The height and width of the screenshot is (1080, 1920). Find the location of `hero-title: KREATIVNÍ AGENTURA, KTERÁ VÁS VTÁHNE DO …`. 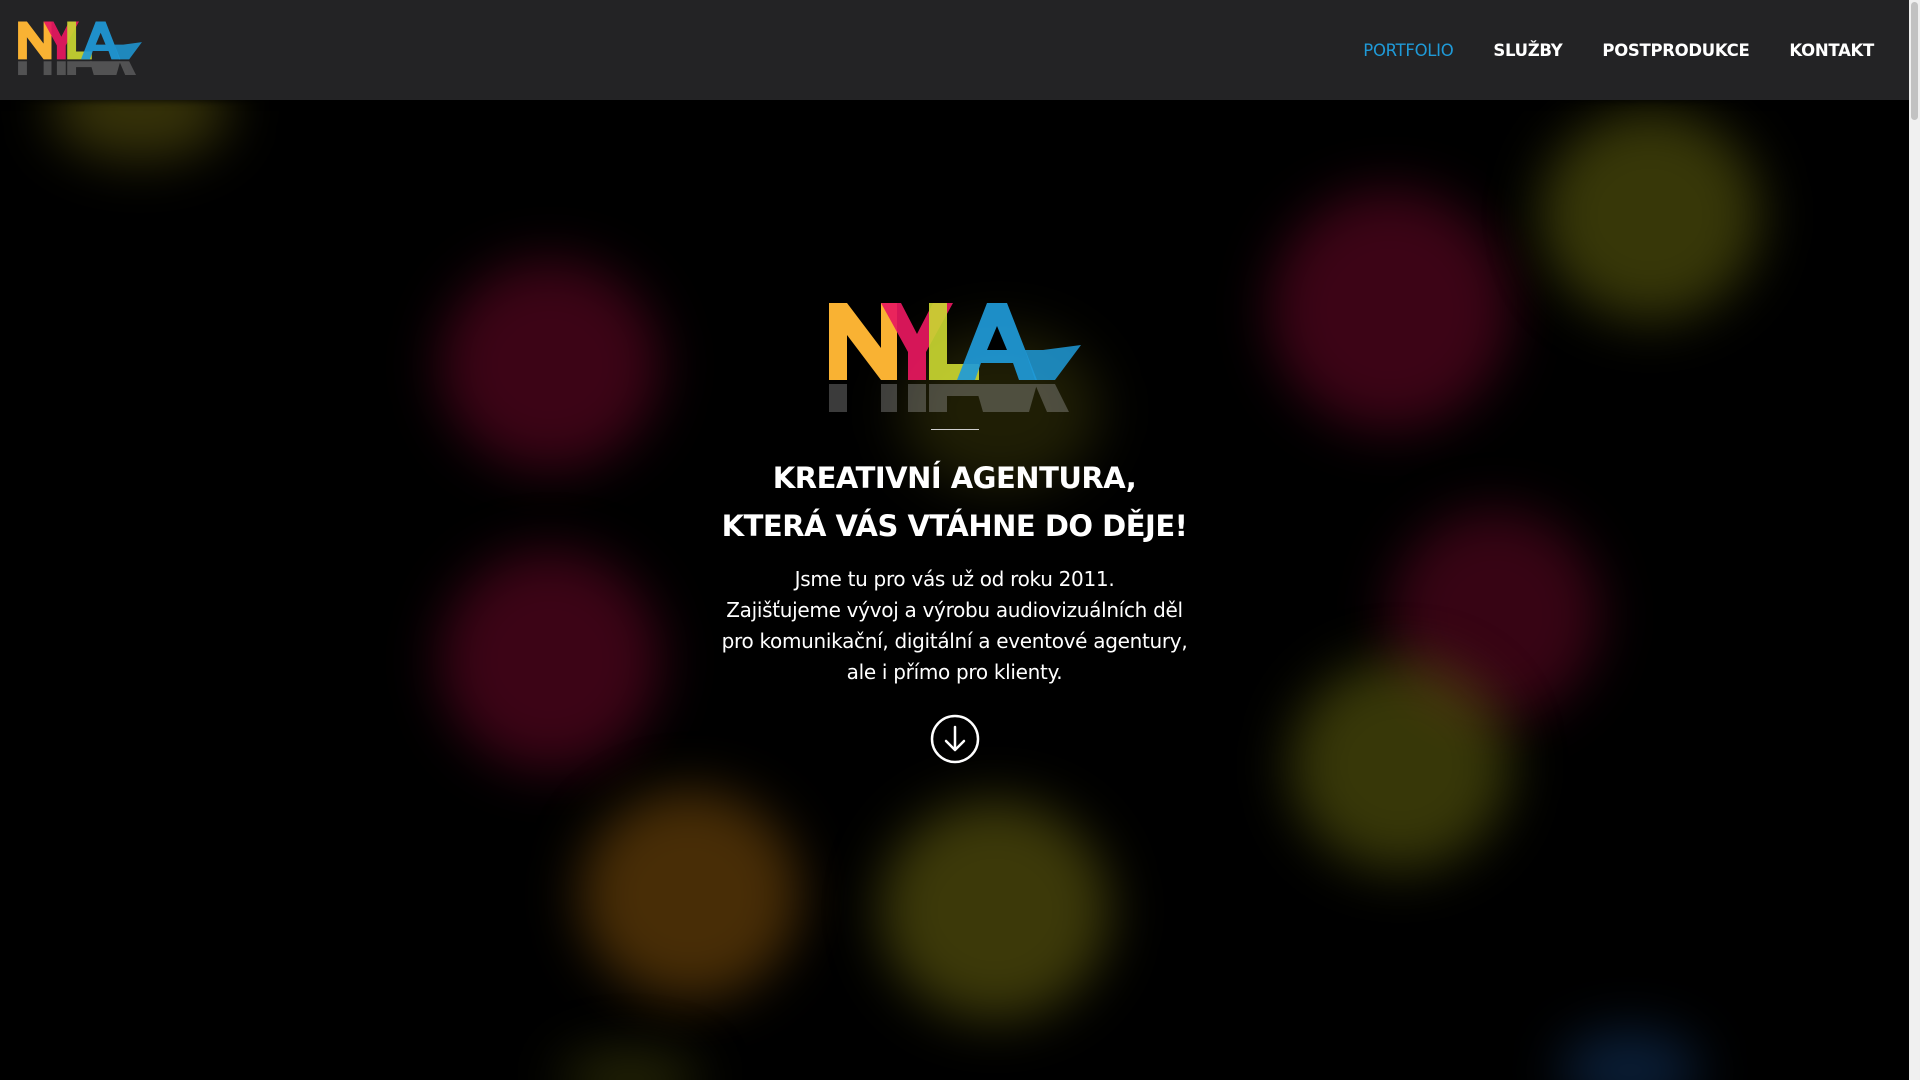

hero-title: KREATIVNÍ AGENTURA, KTERÁ VÁS VTÁHNE DO … is located at coordinates (954, 502).